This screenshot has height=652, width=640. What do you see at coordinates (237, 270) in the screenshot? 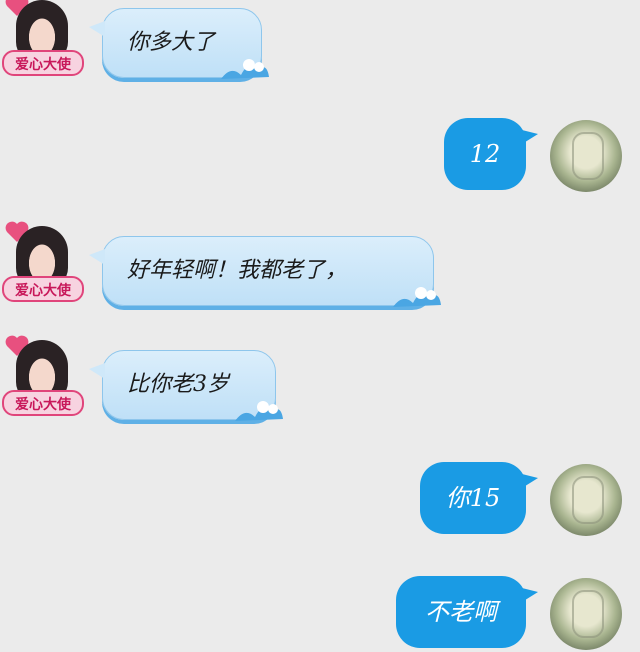
I see `message-text: 好年轻啊！我都老了，` at bounding box center [237, 270].